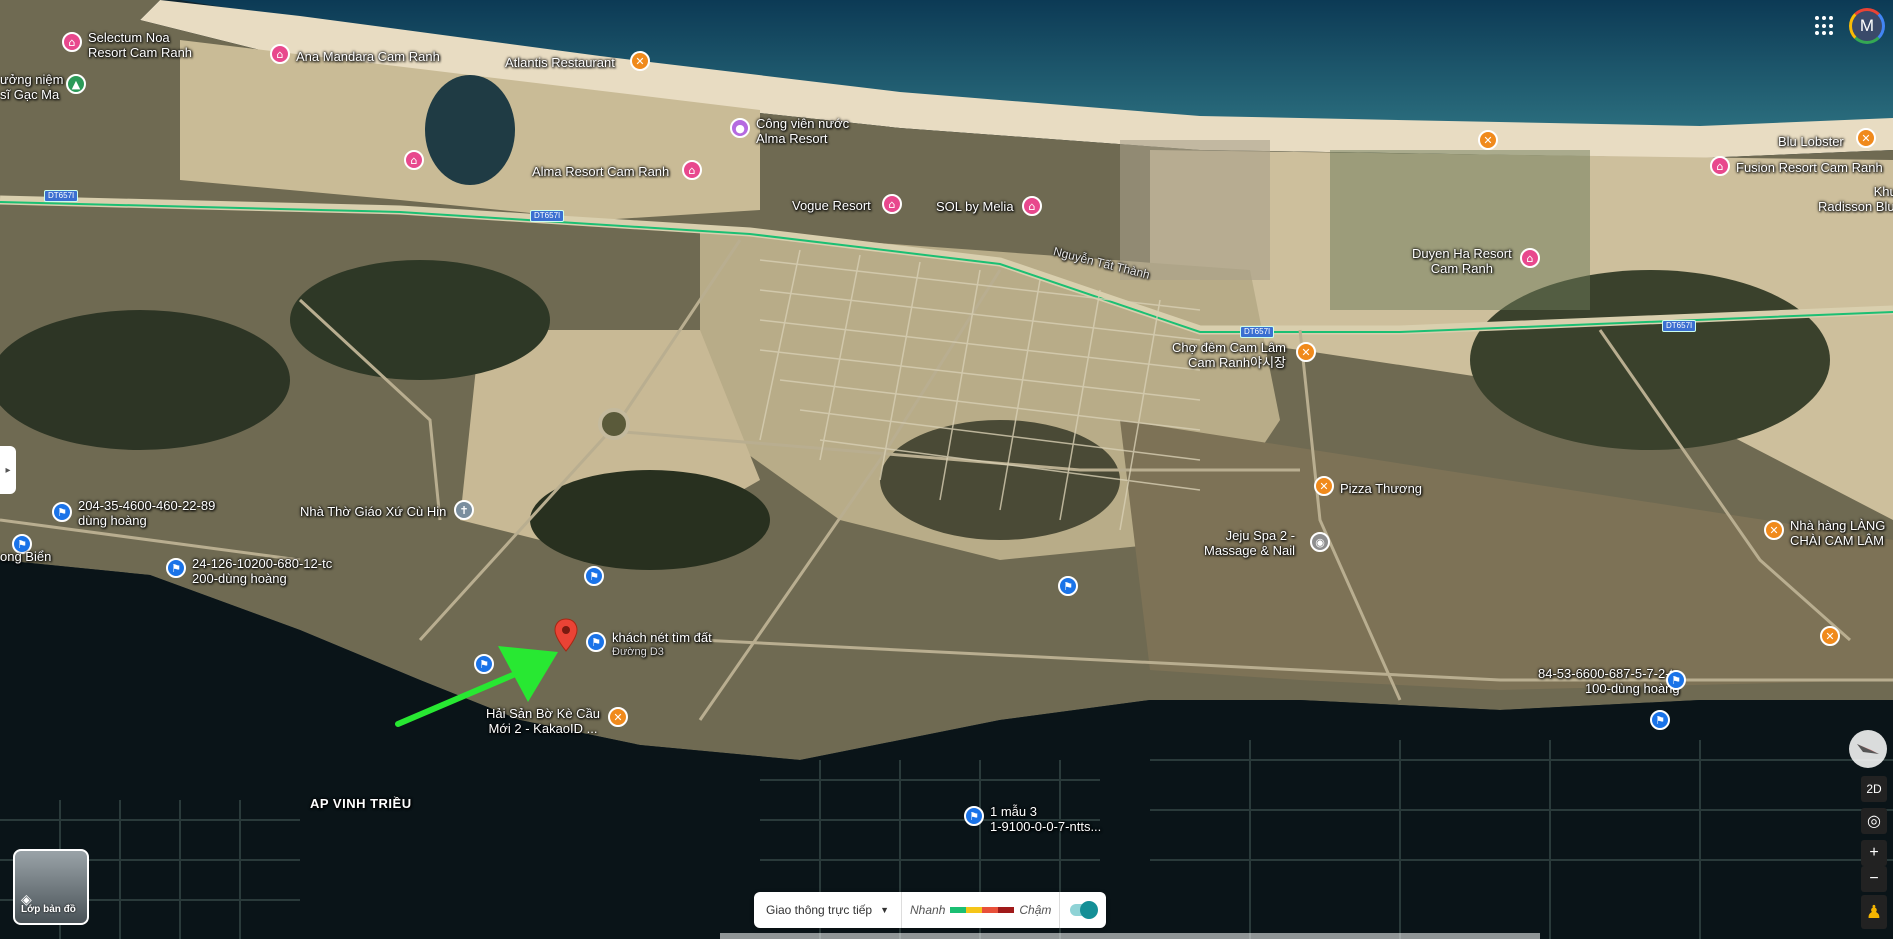  Describe the element at coordinates (560, 62) in the screenshot. I see `poi-label-atlantis: Atlantis Restaurant` at that location.